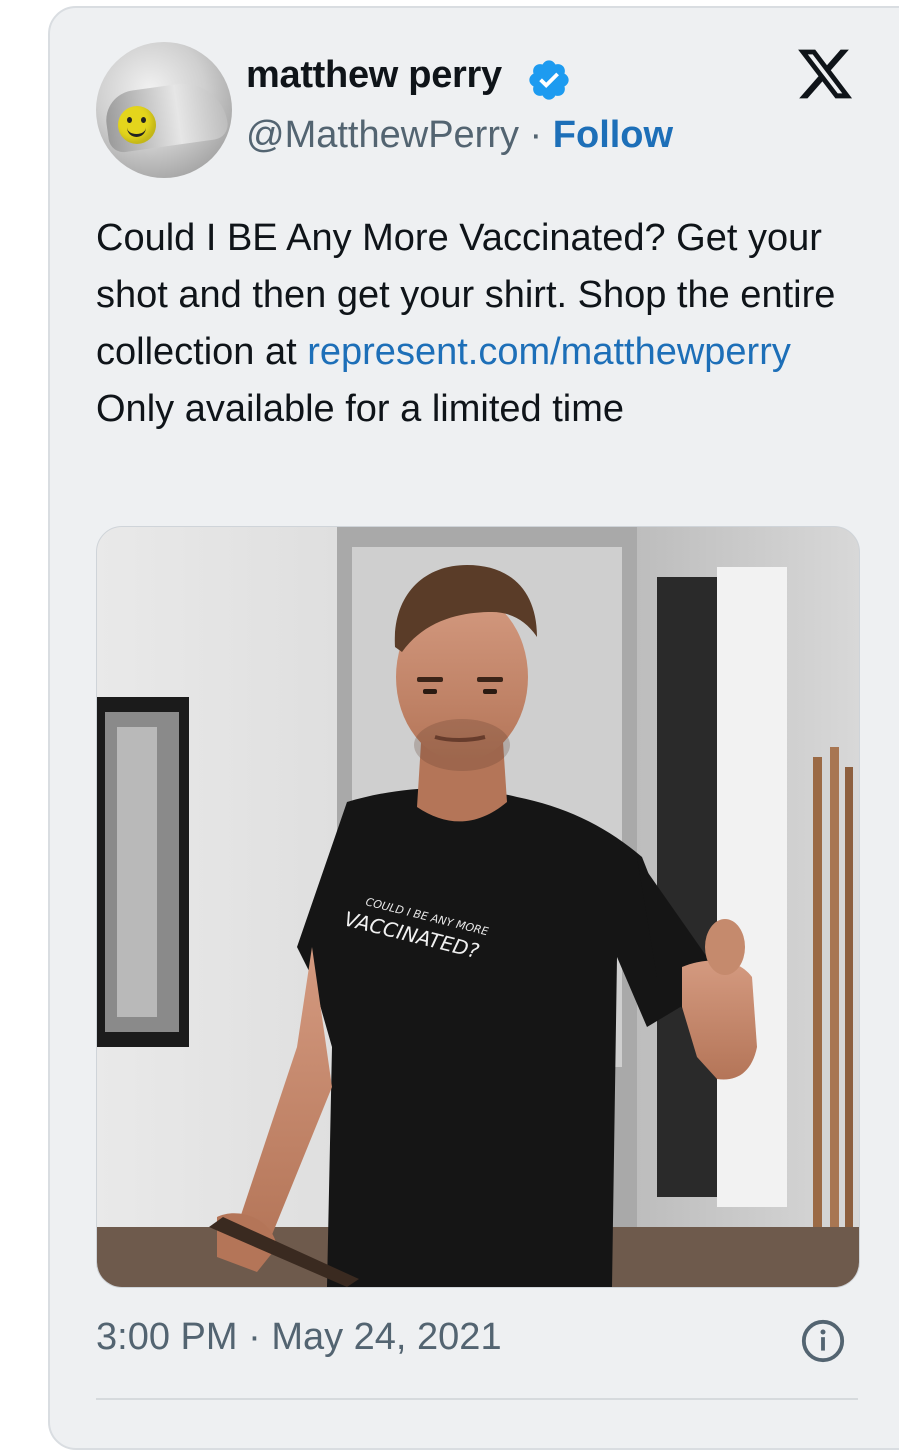  What do you see at coordinates (137, 125) in the screenshot?
I see `smiley-icon` at bounding box center [137, 125].